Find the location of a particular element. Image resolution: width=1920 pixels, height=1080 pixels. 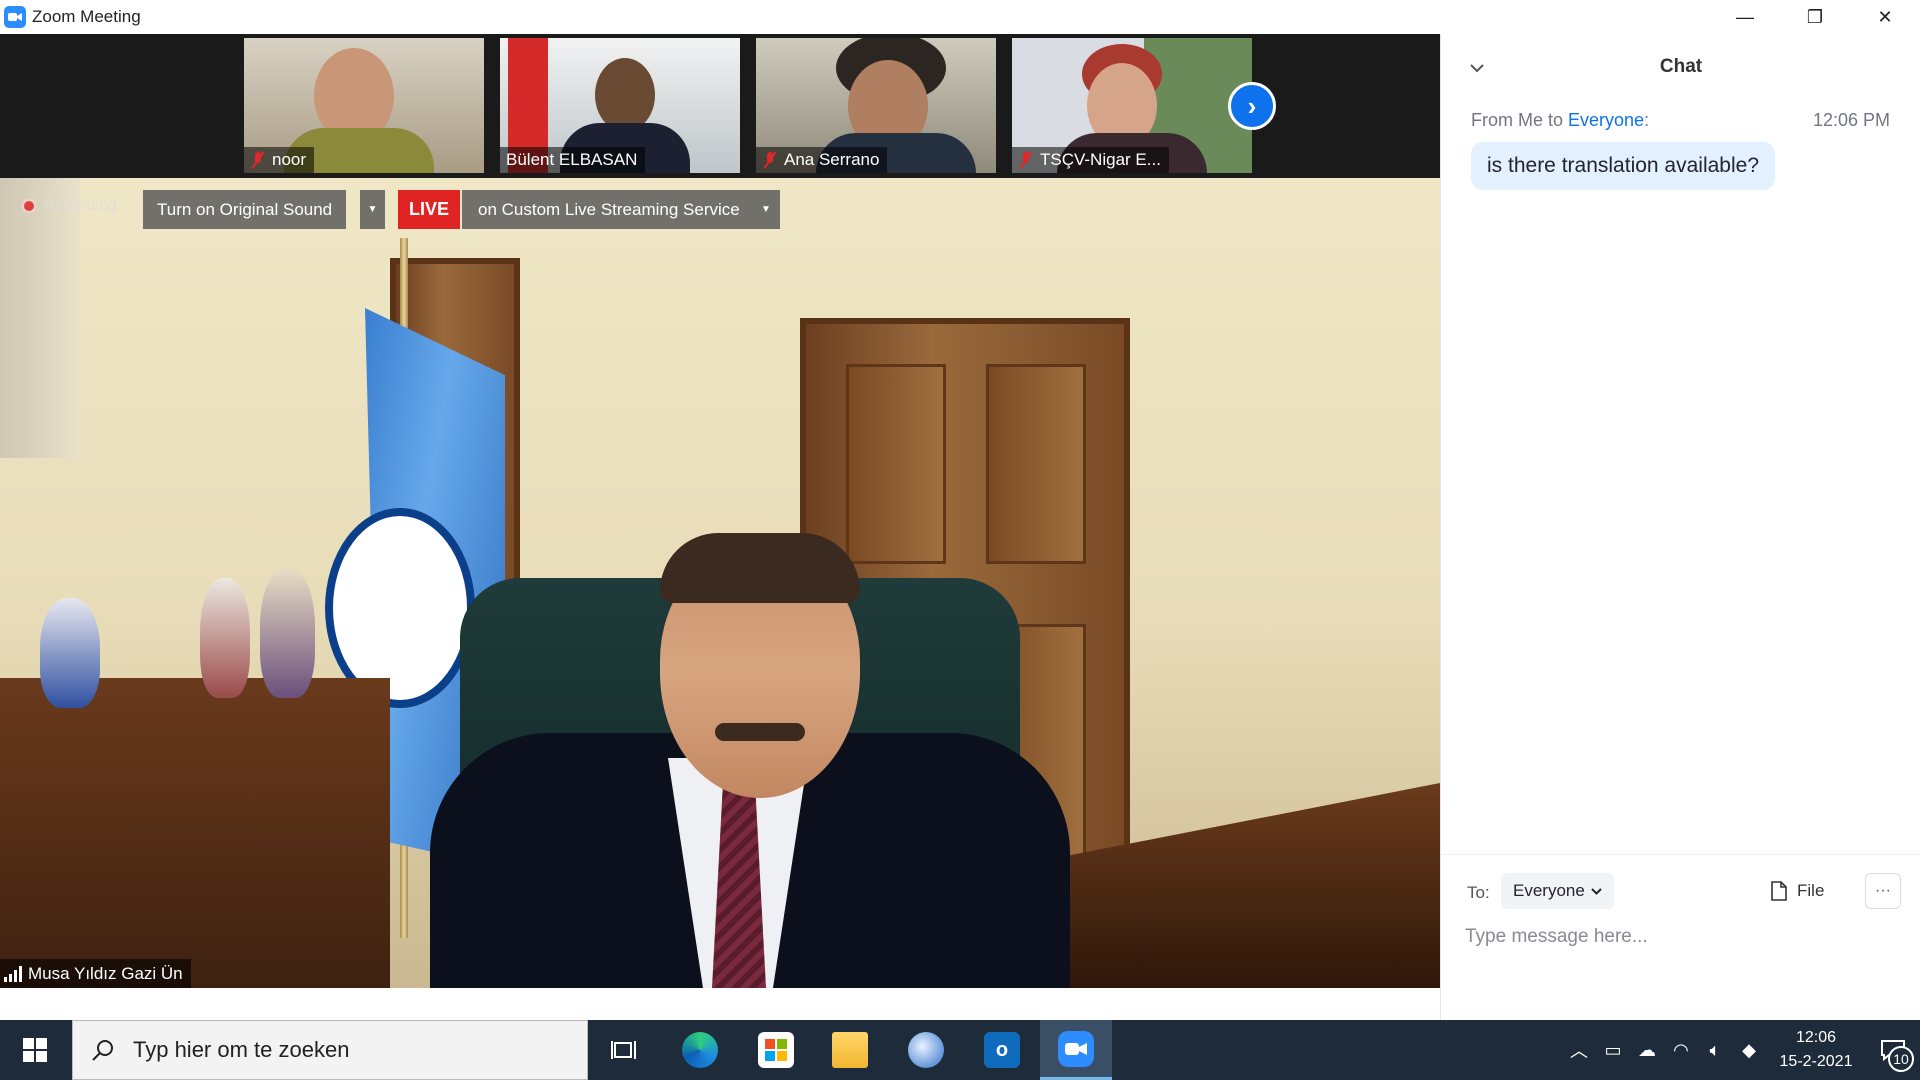

speaker-mustache is located at coordinates (760, 732).